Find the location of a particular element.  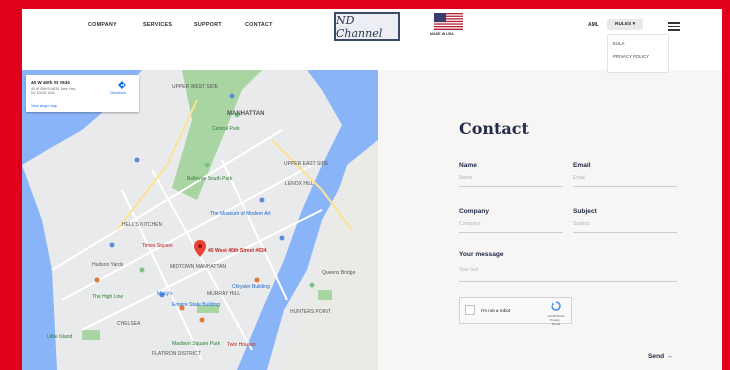

map-label-central-park: Central Park is located at coordinates (226, 129).